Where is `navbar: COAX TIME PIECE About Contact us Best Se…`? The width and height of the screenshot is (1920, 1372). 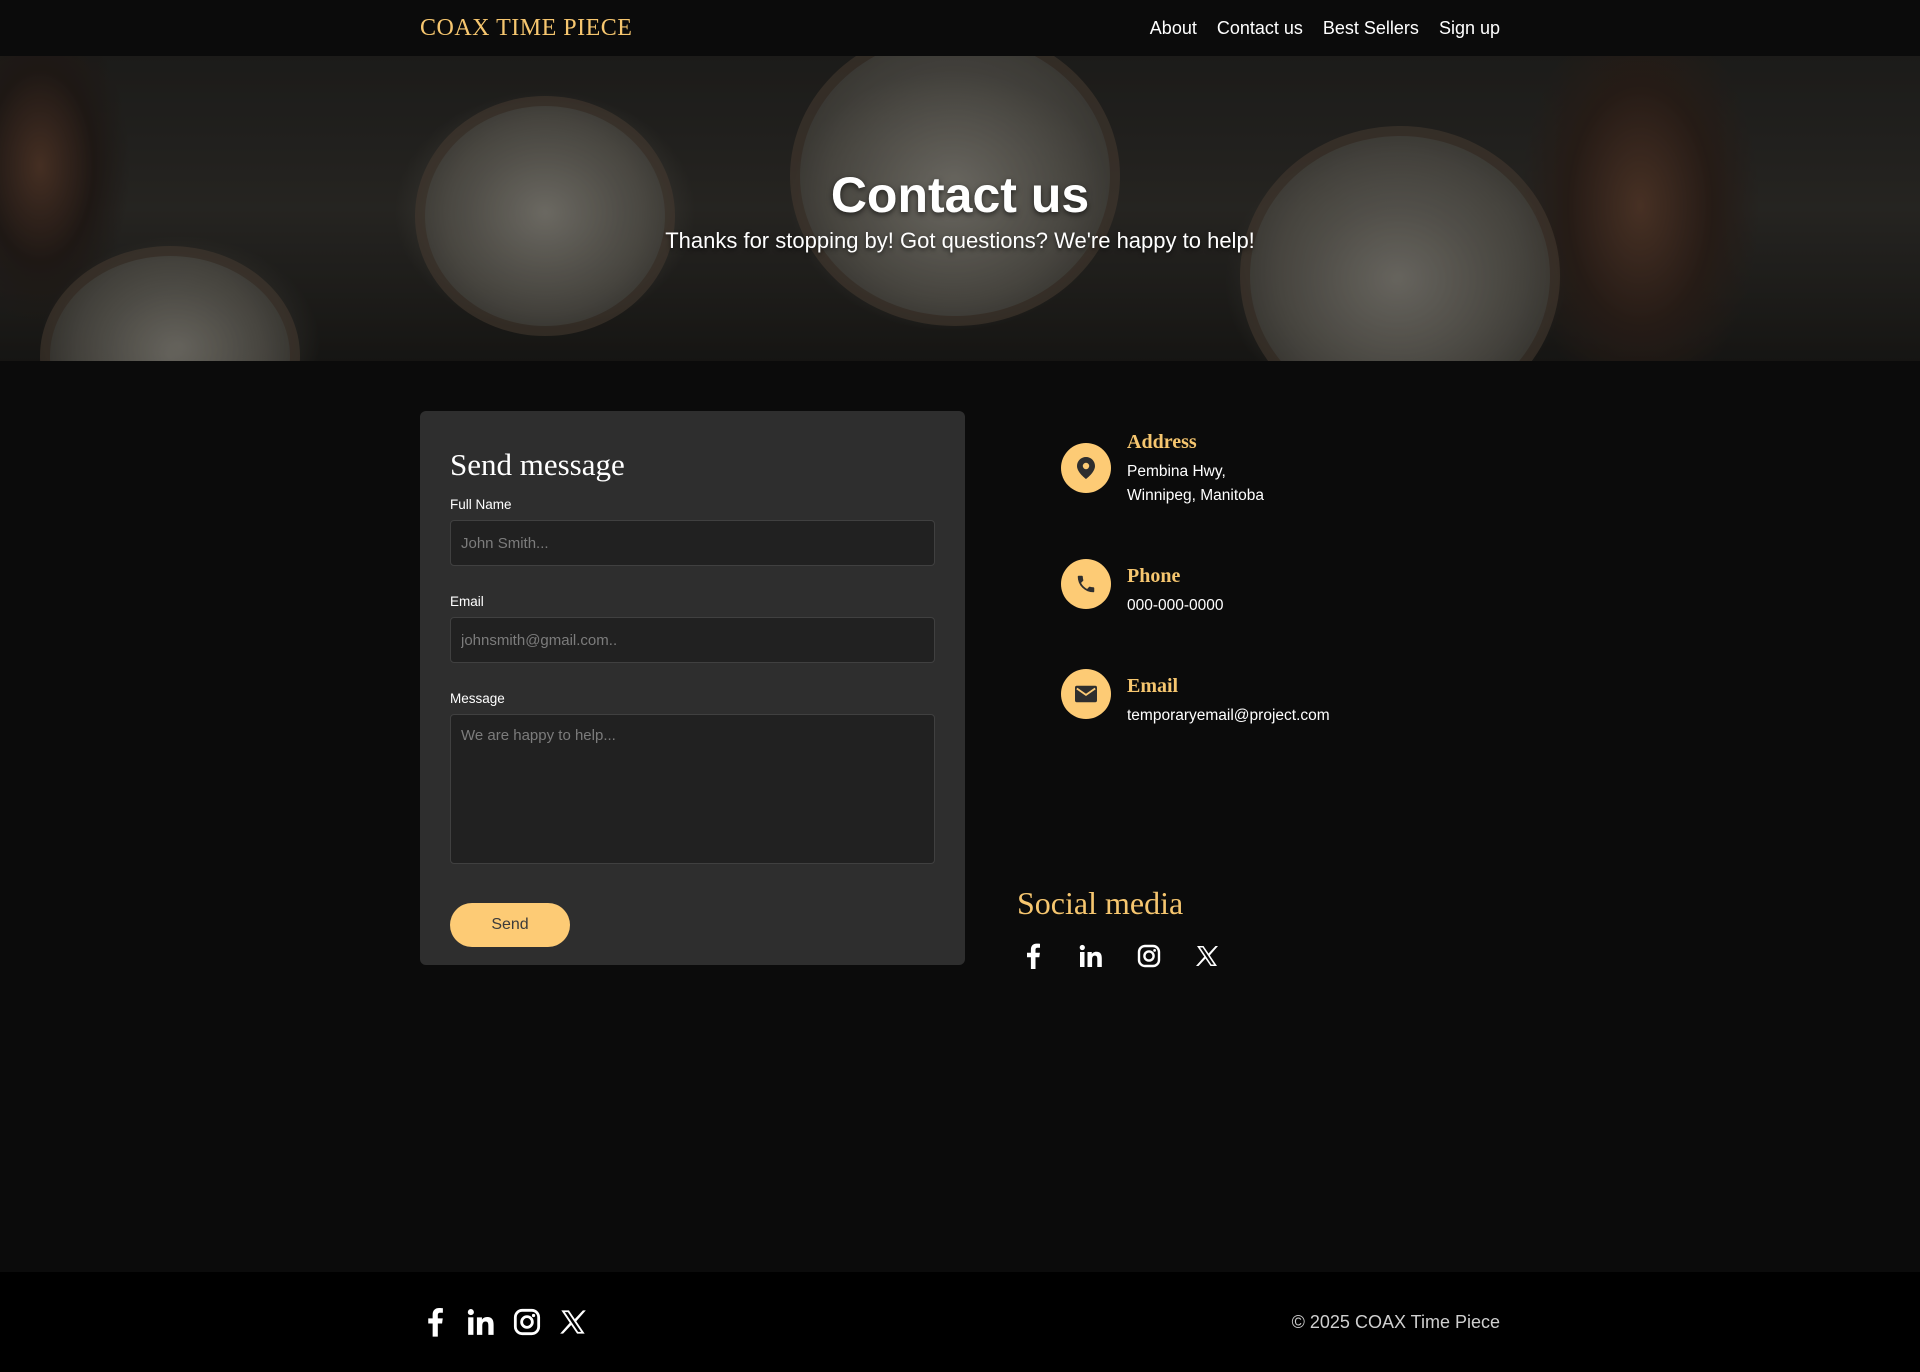 navbar: COAX TIME PIECE About Contact us Best Se… is located at coordinates (960, 28).